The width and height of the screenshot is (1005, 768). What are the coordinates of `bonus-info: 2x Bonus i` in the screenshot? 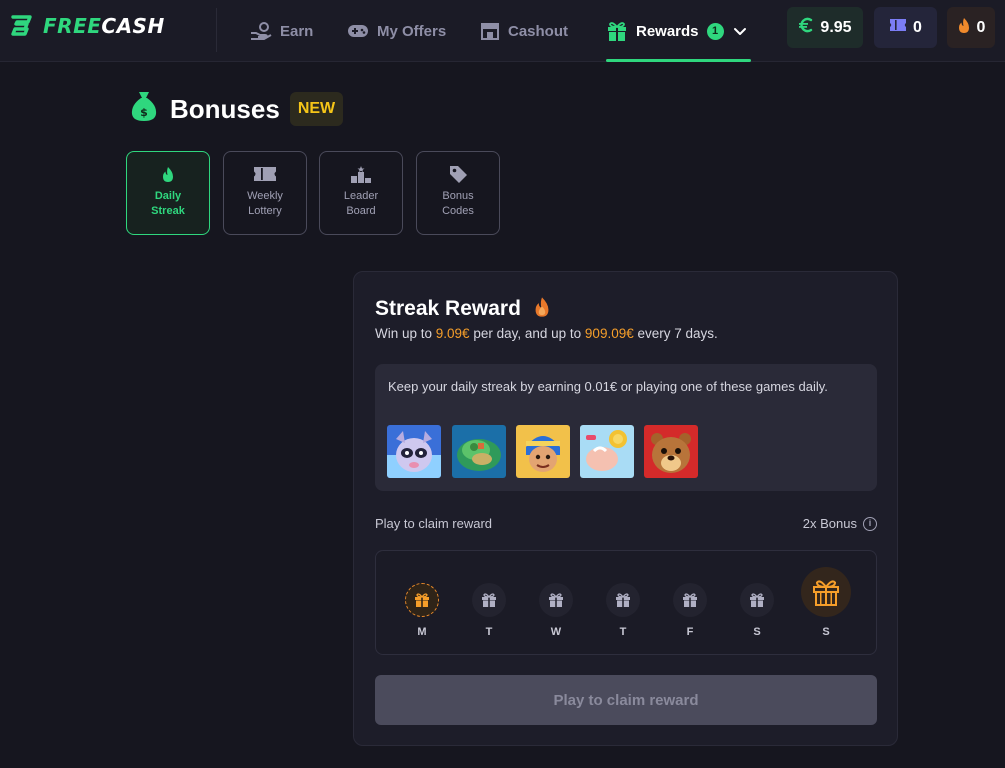 It's located at (840, 523).